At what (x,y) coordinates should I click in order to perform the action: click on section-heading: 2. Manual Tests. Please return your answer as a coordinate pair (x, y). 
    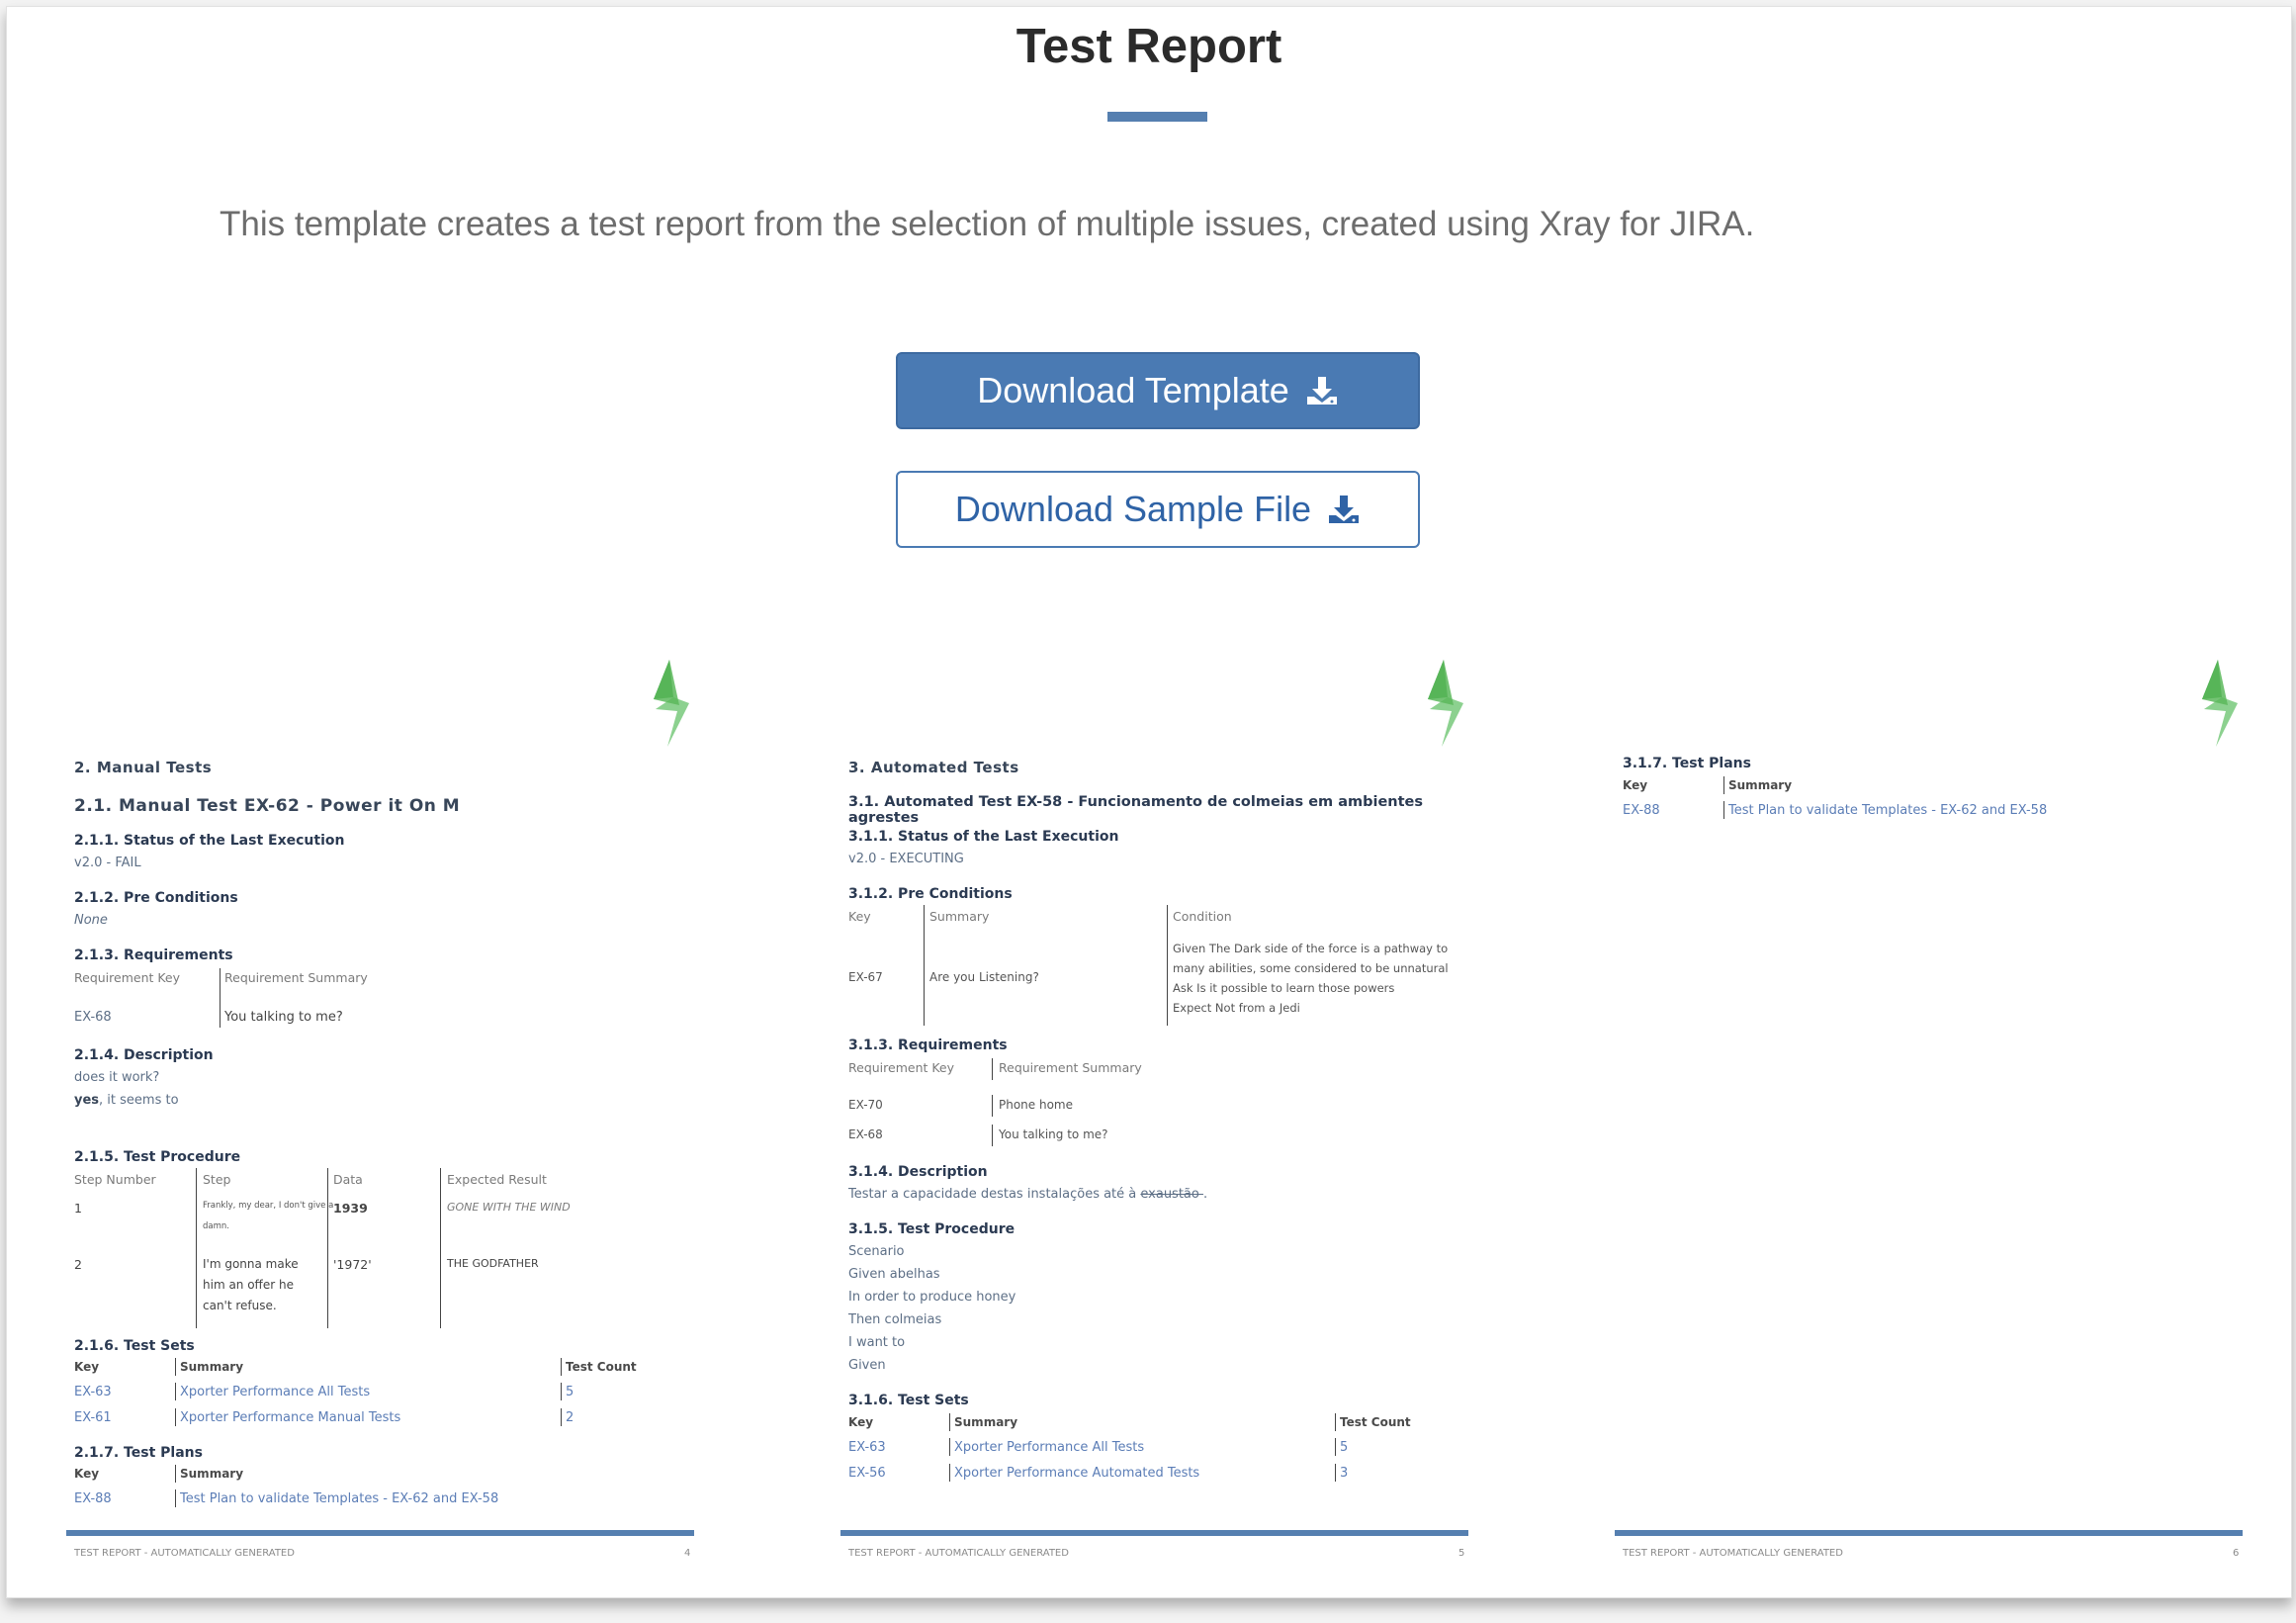
    Looking at the image, I should click on (143, 767).